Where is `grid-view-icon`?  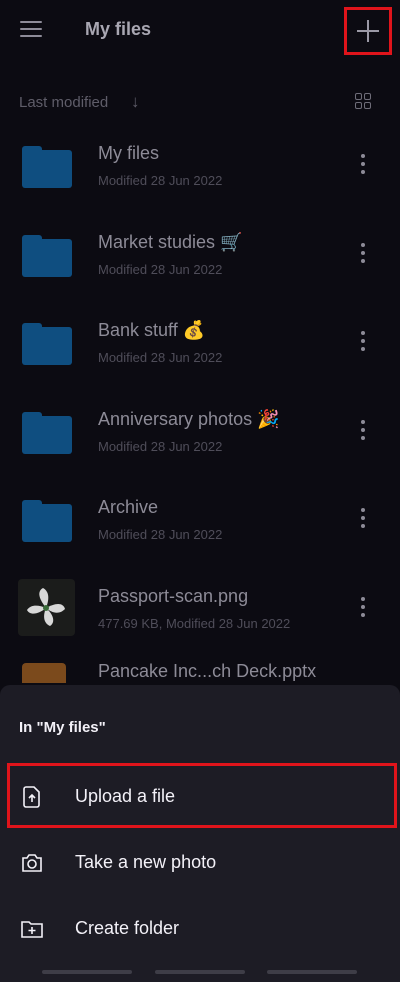 grid-view-icon is located at coordinates (363, 101).